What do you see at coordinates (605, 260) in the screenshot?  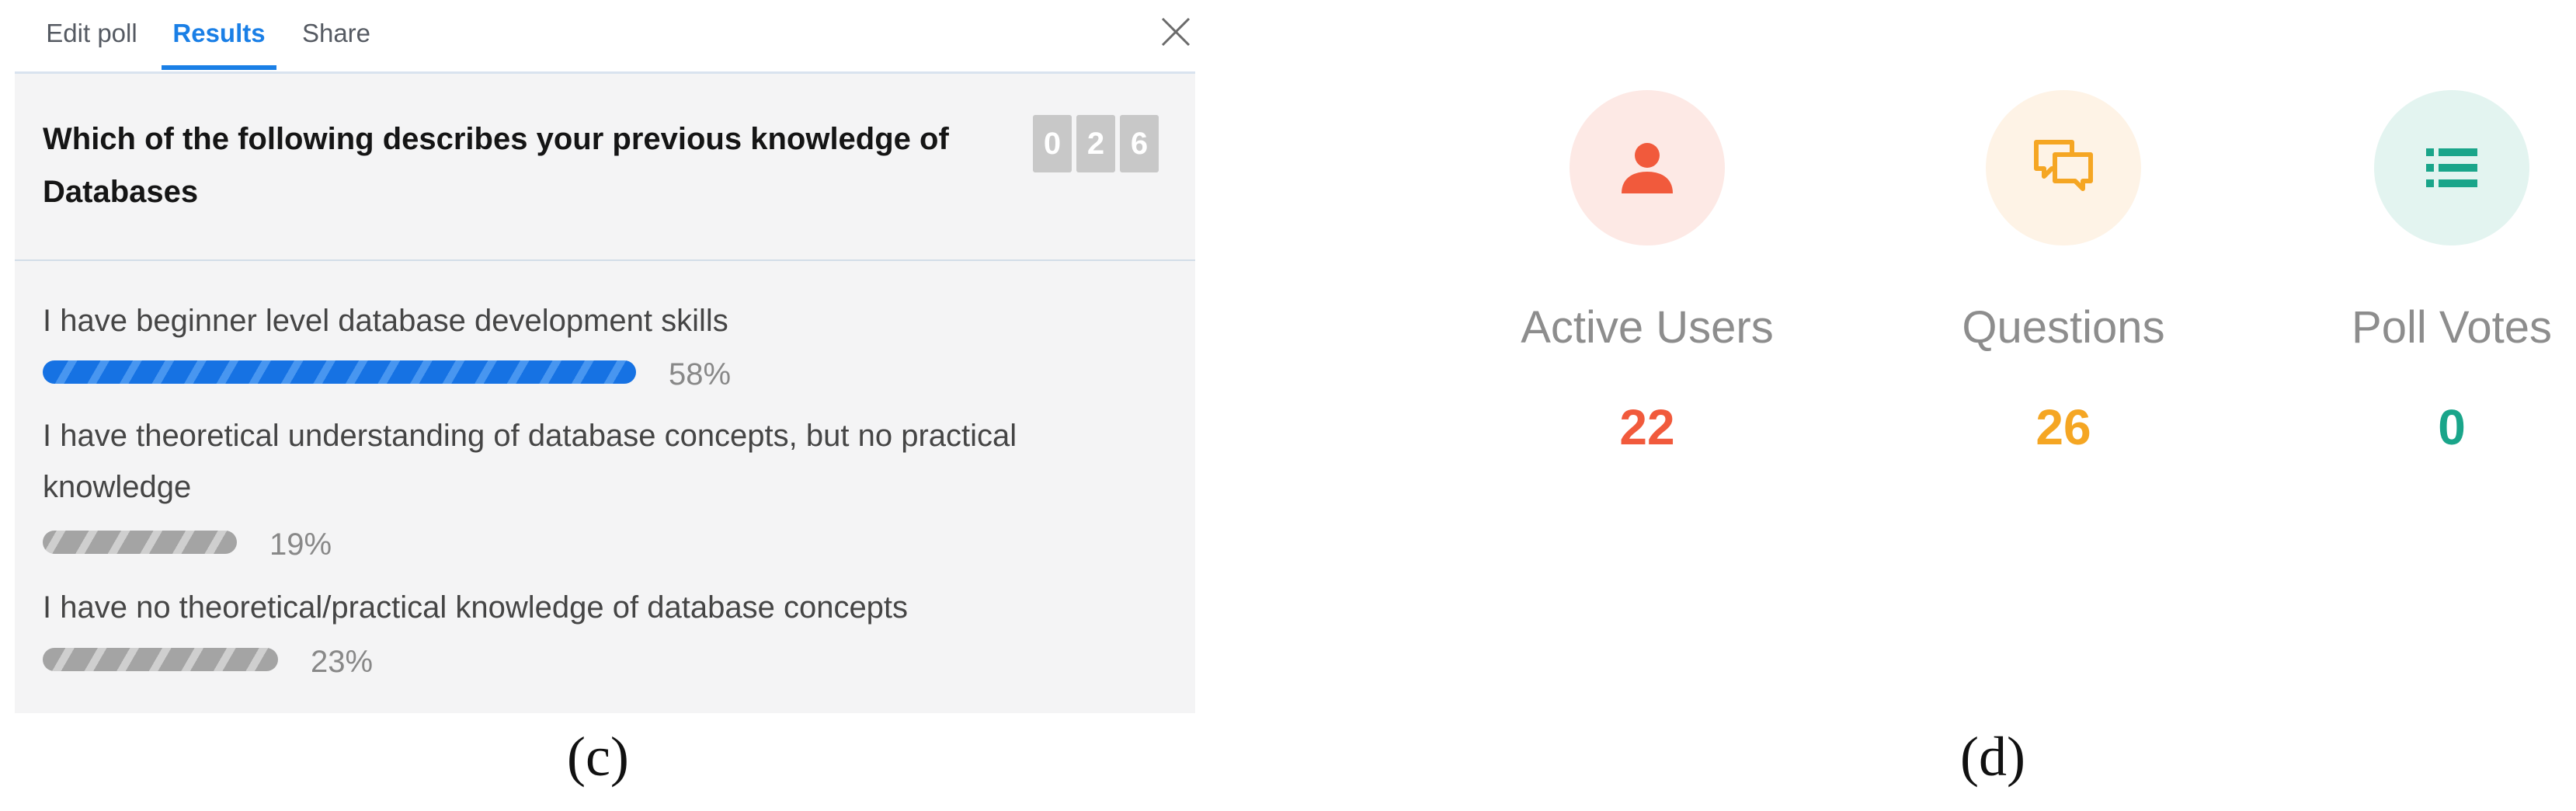 I see `divider` at bounding box center [605, 260].